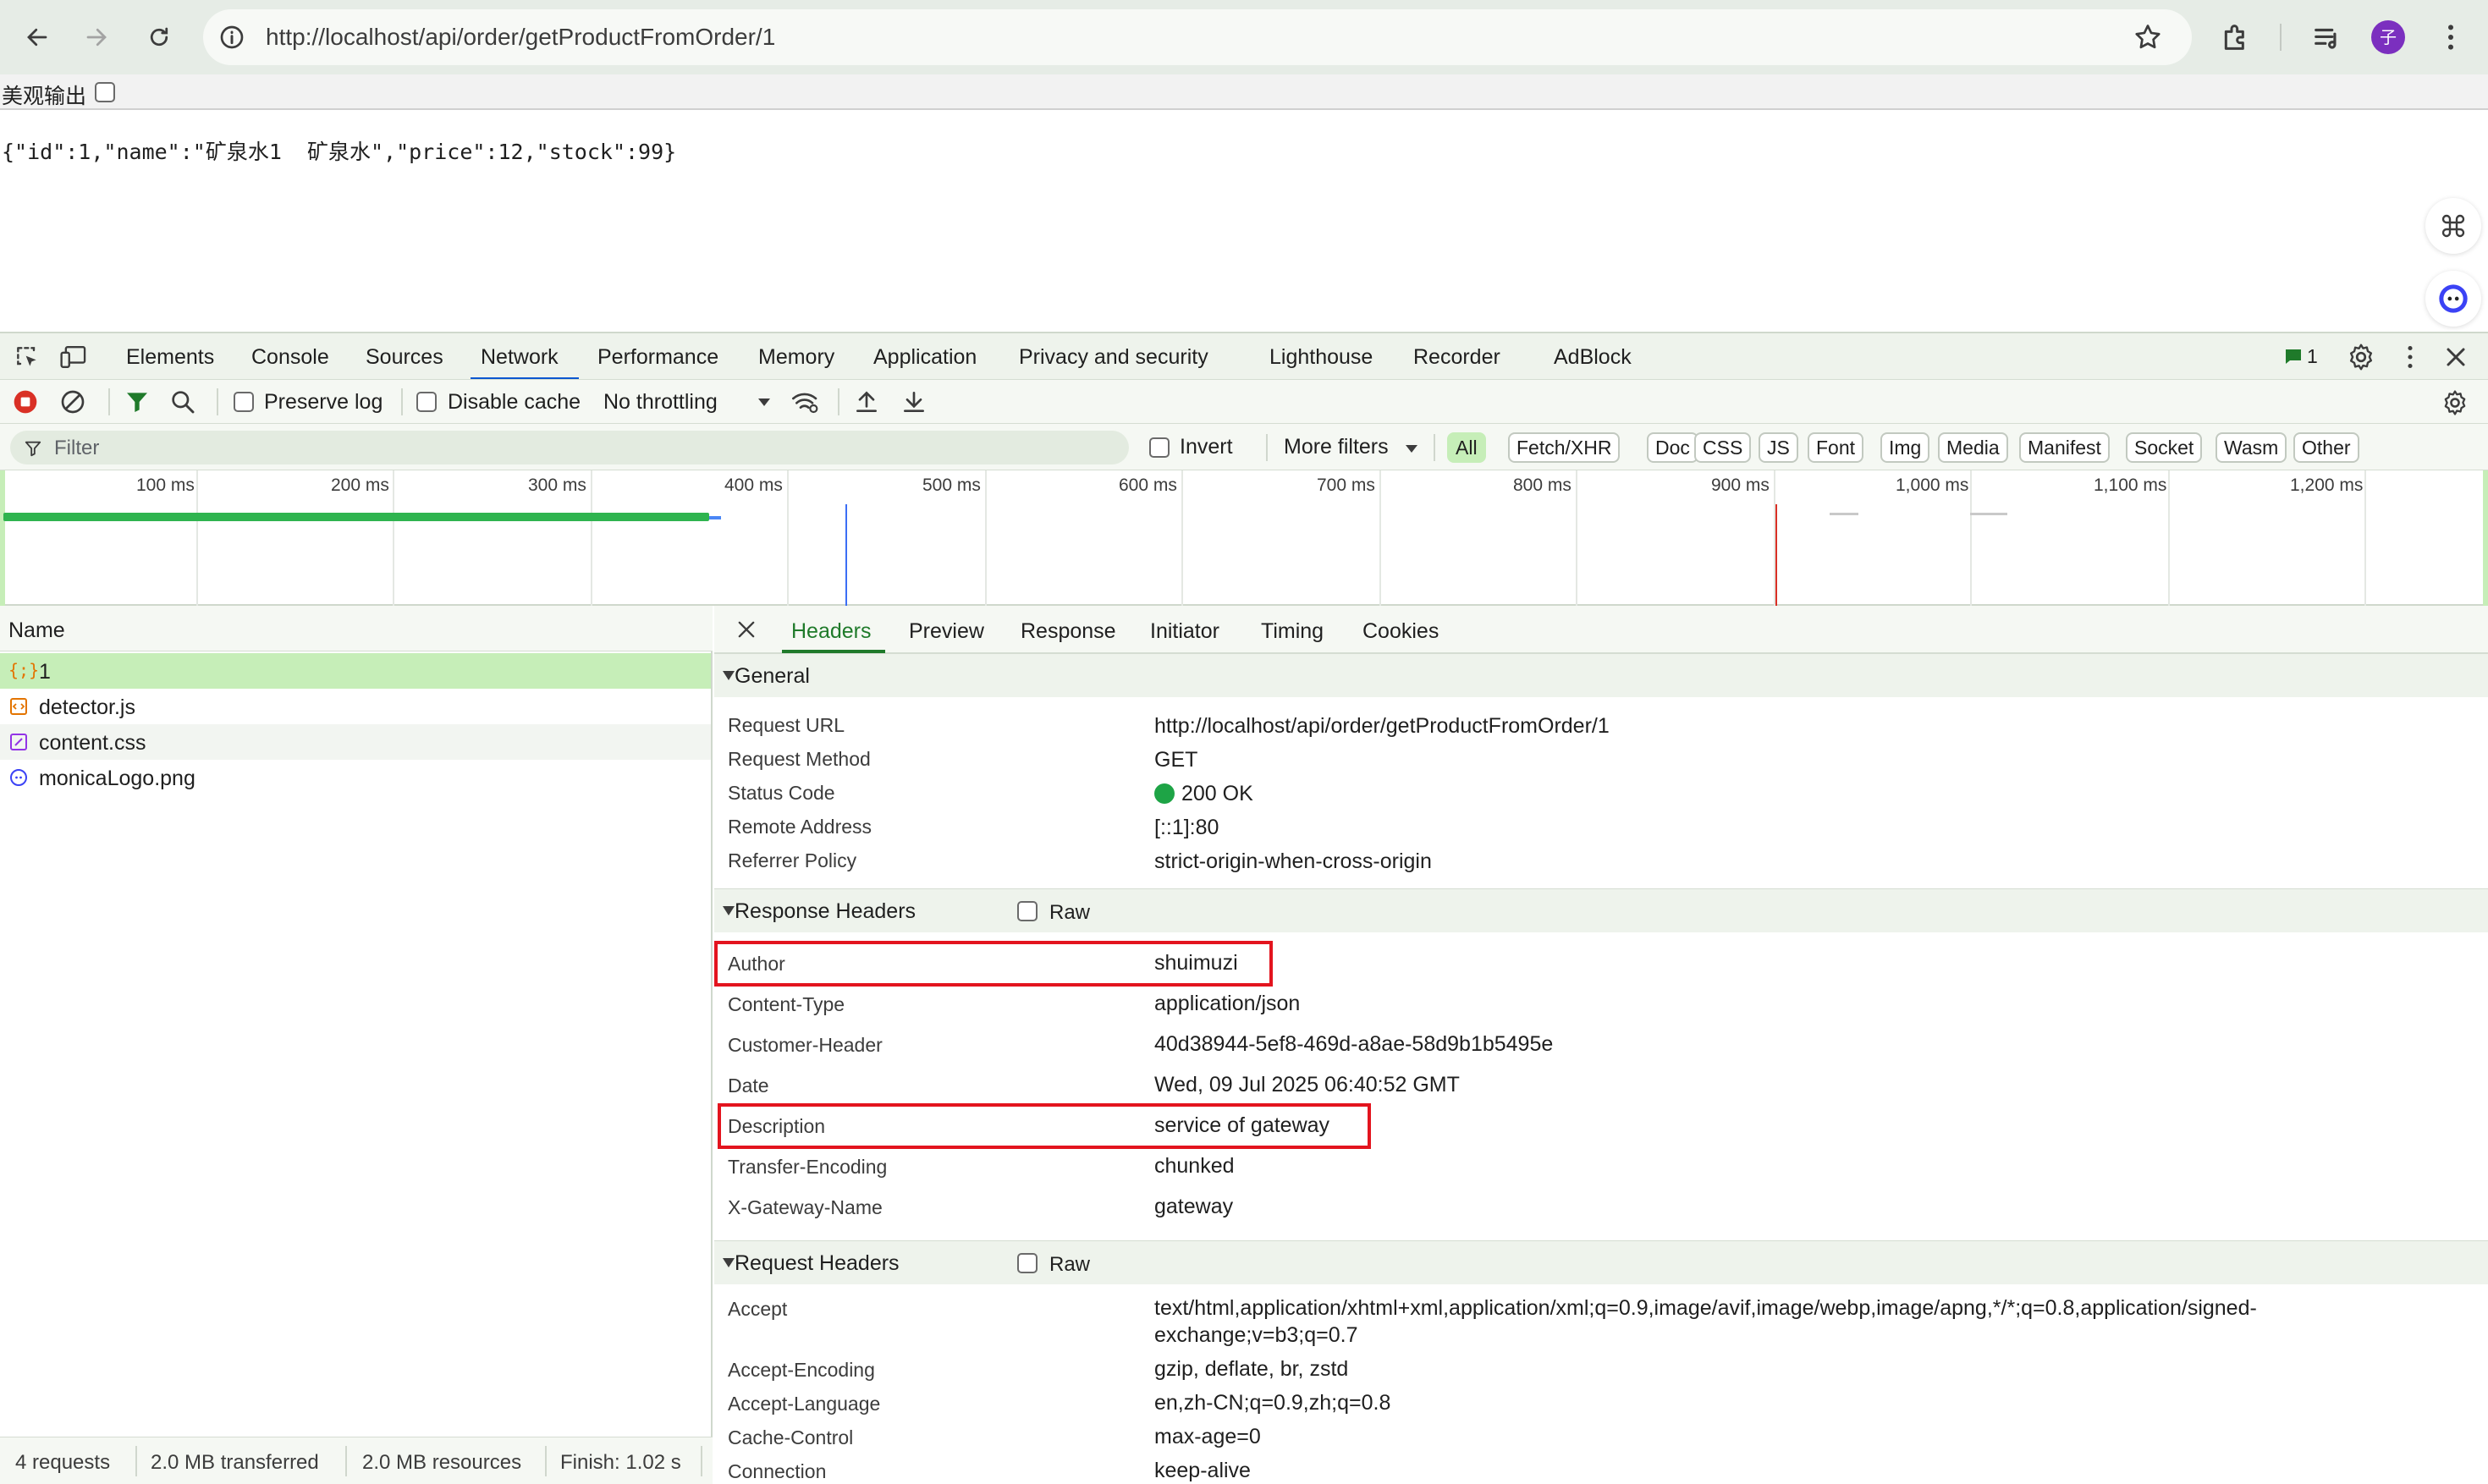  Describe the element at coordinates (290, 357) in the screenshot. I see `tab-console: Console` at that location.